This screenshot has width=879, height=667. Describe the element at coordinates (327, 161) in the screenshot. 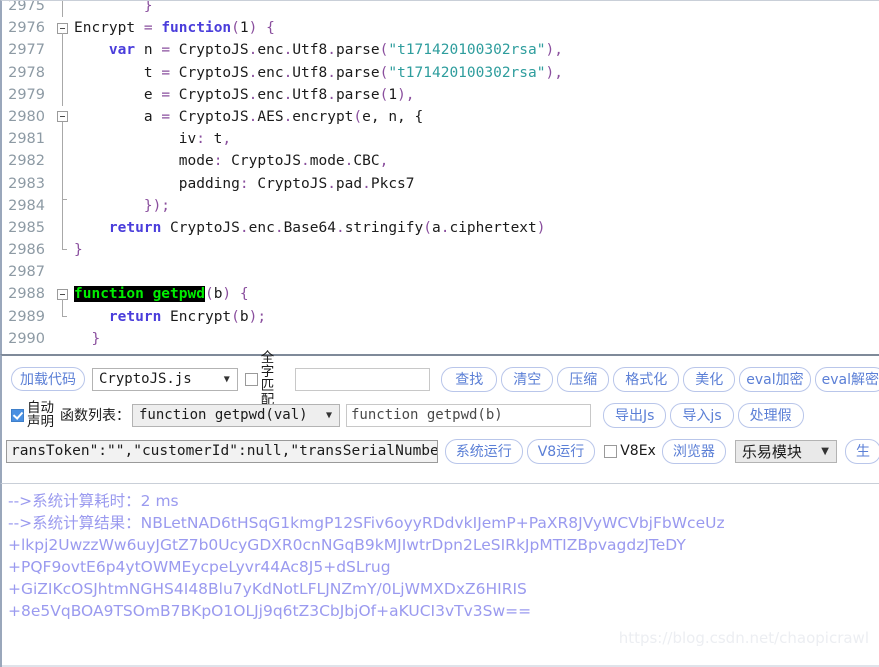

I see `code-token: mode` at that location.